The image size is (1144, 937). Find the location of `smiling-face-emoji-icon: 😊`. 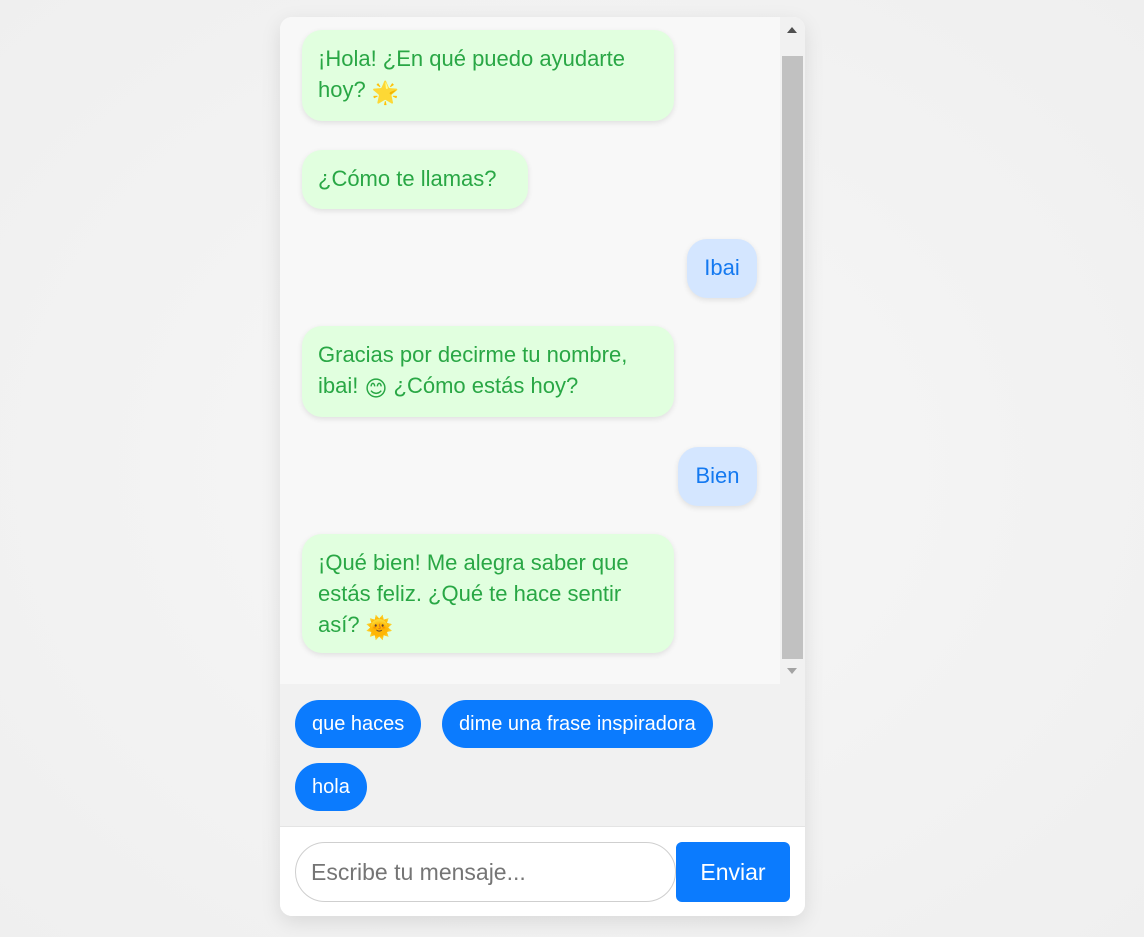

smiling-face-emoji-icon: 😊 is located at coordinates (376, 388).